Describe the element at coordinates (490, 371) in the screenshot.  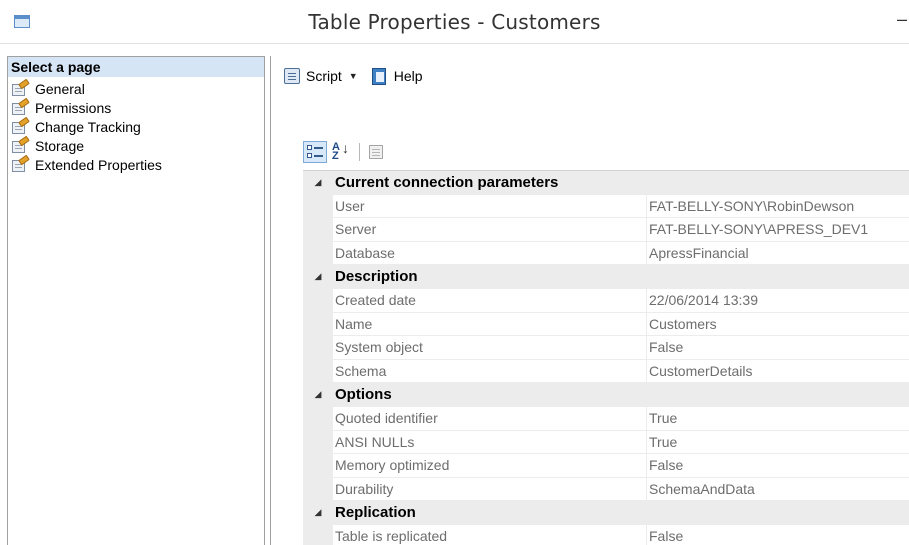
I see `property-name: Schema` at that location.